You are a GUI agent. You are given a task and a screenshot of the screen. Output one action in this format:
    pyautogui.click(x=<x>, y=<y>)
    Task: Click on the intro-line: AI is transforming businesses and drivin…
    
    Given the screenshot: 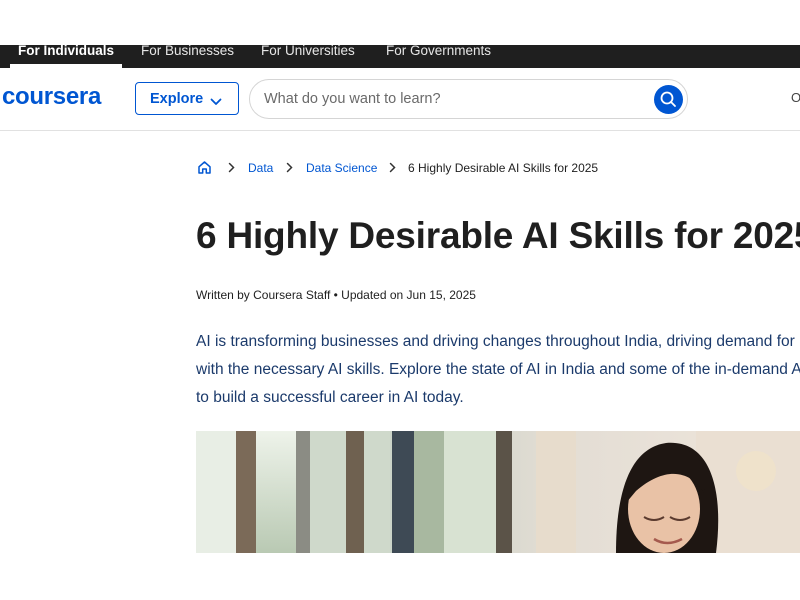 What is the action you would take?
    pyautogui.click(x=498, y=341)
    